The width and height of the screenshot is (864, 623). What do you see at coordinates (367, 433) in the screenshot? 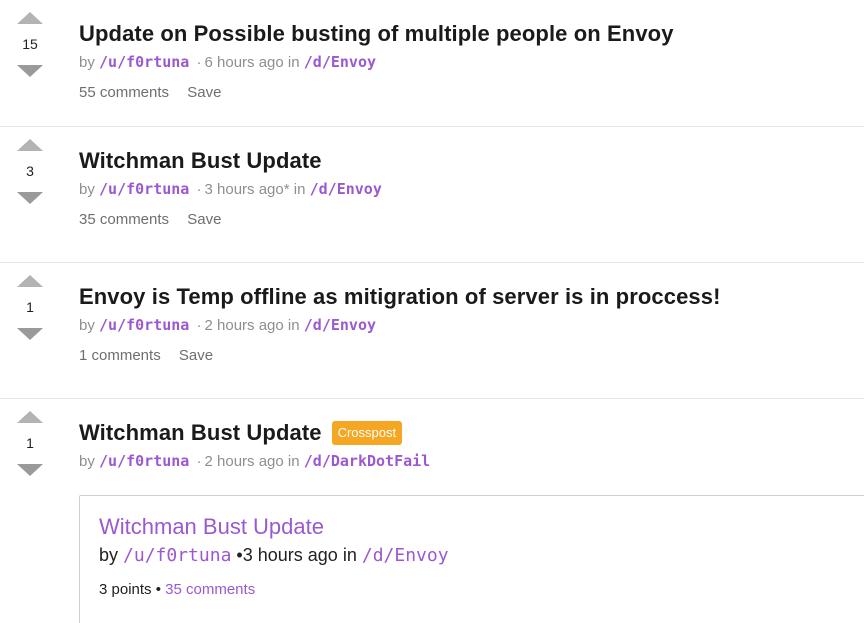
I see `crosspost-badge: Crosspost` at bounding box center [367, 433].